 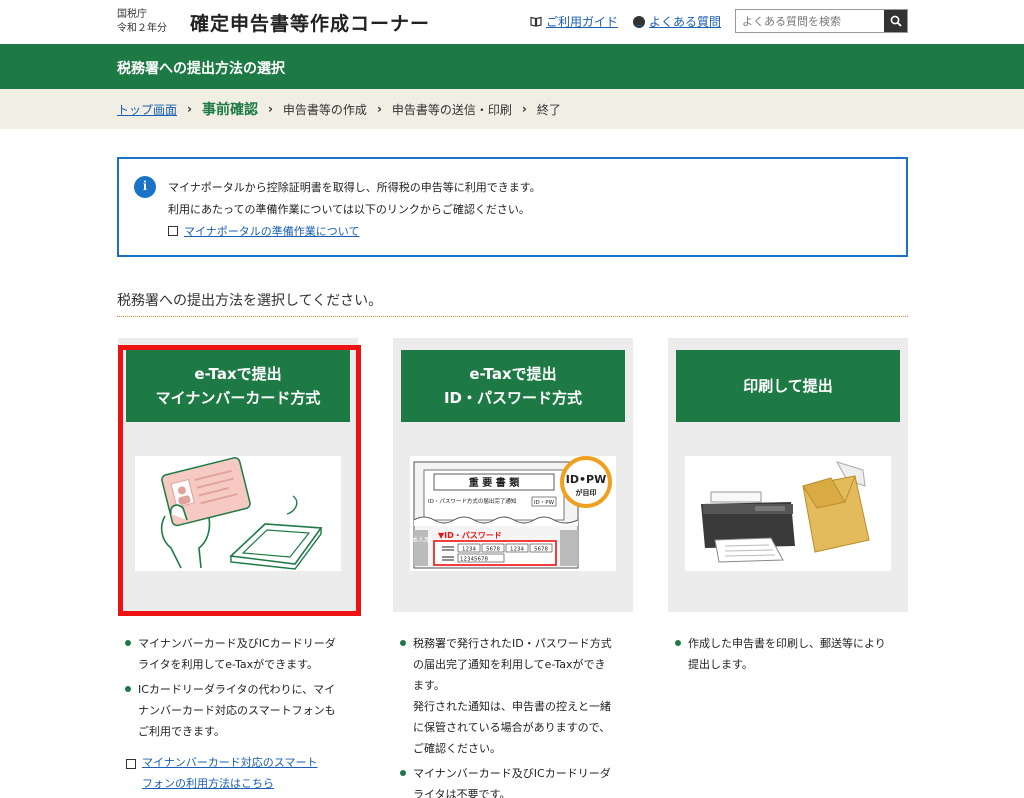 What do you see at coordinates (354, 187) in the screenshot?
I see `info-line: マイナポータルから控除証明書を取得し、所得税の申告等に利用できます。` at bounding box center [354, 187].